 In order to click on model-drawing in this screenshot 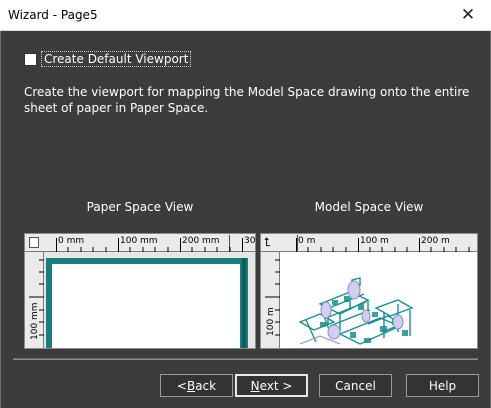, I will do `click(356, 311)`.